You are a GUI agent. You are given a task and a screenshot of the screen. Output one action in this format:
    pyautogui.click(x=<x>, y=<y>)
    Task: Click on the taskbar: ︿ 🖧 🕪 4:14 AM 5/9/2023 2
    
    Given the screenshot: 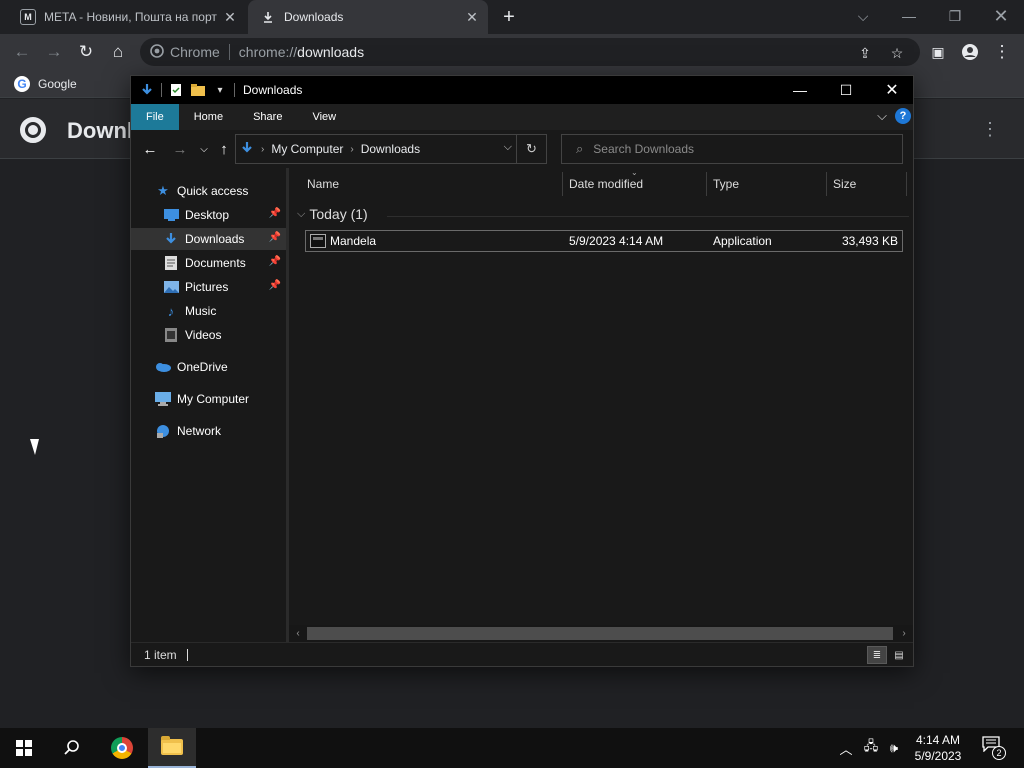 What is the action you would take?
    pyautogui.click(x=512, y=748)
    